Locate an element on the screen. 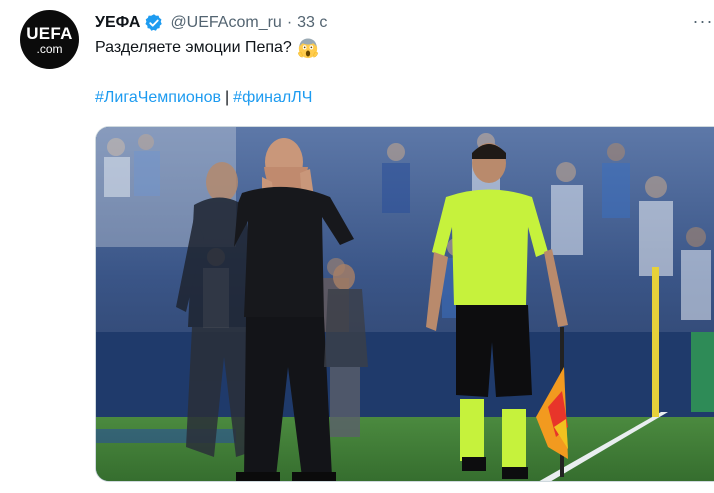  author-handle: @UEFAcom_ru is located at coordinates (225, 23).